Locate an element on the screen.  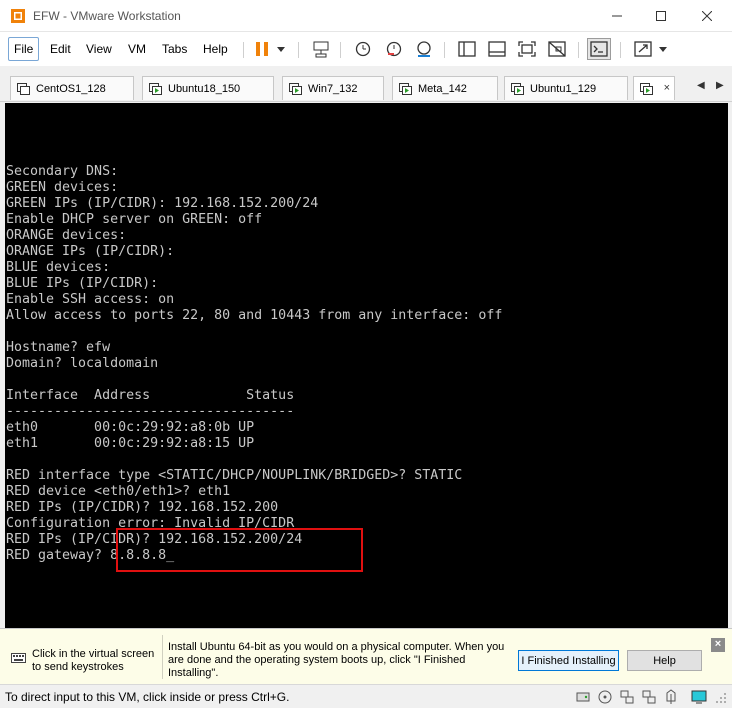
vmware-logo-icon is located at coordinates (18, 16).